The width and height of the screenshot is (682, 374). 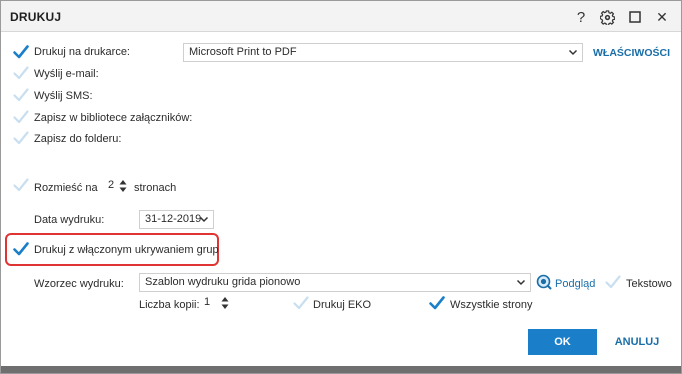 I want to click on all-pages-checkbox, so click(x=437, y=303).